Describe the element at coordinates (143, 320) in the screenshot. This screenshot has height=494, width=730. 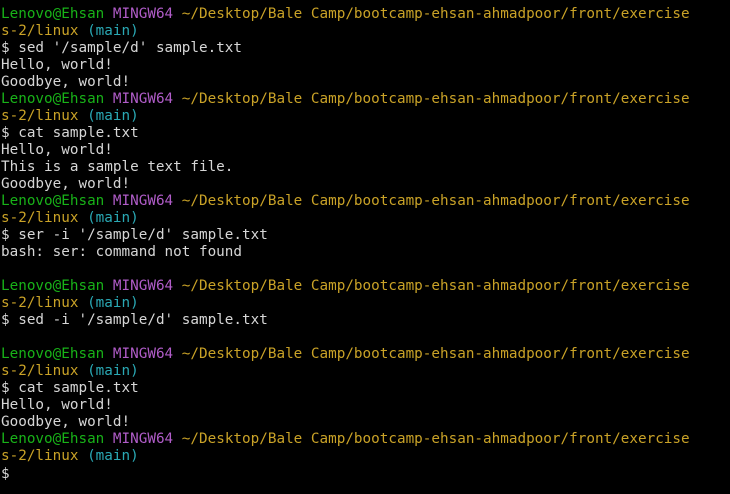
I see `command-text: sed -i '/sample/d' sample.txt` at that location.